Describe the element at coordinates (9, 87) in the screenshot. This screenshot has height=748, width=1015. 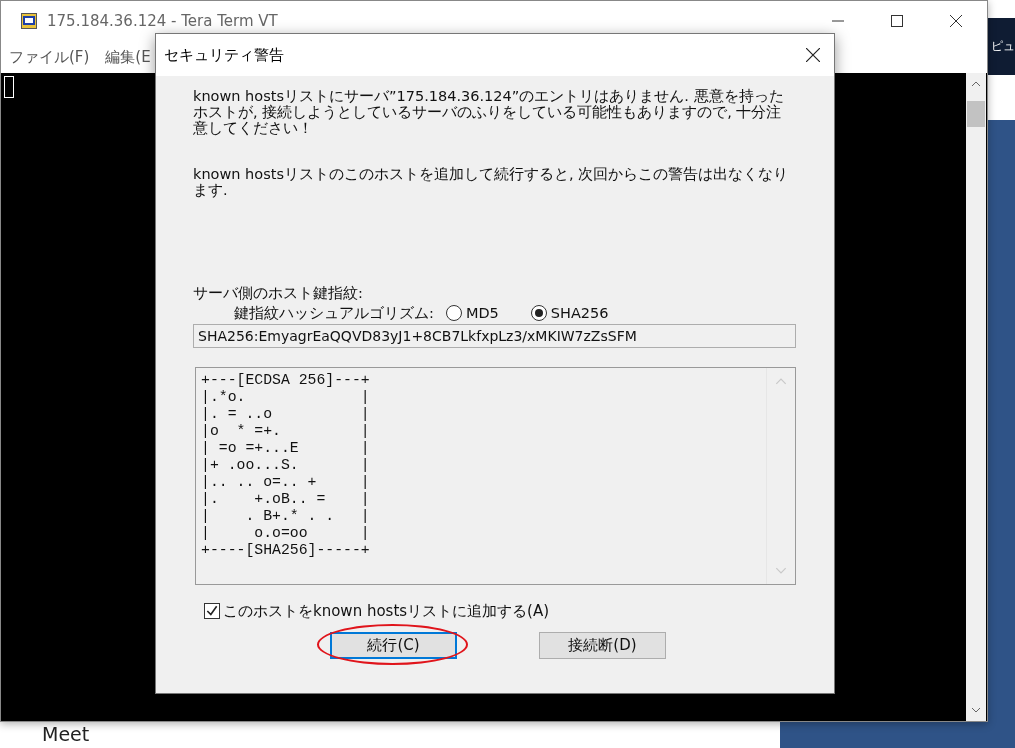
I see `text-cursor` at that location.